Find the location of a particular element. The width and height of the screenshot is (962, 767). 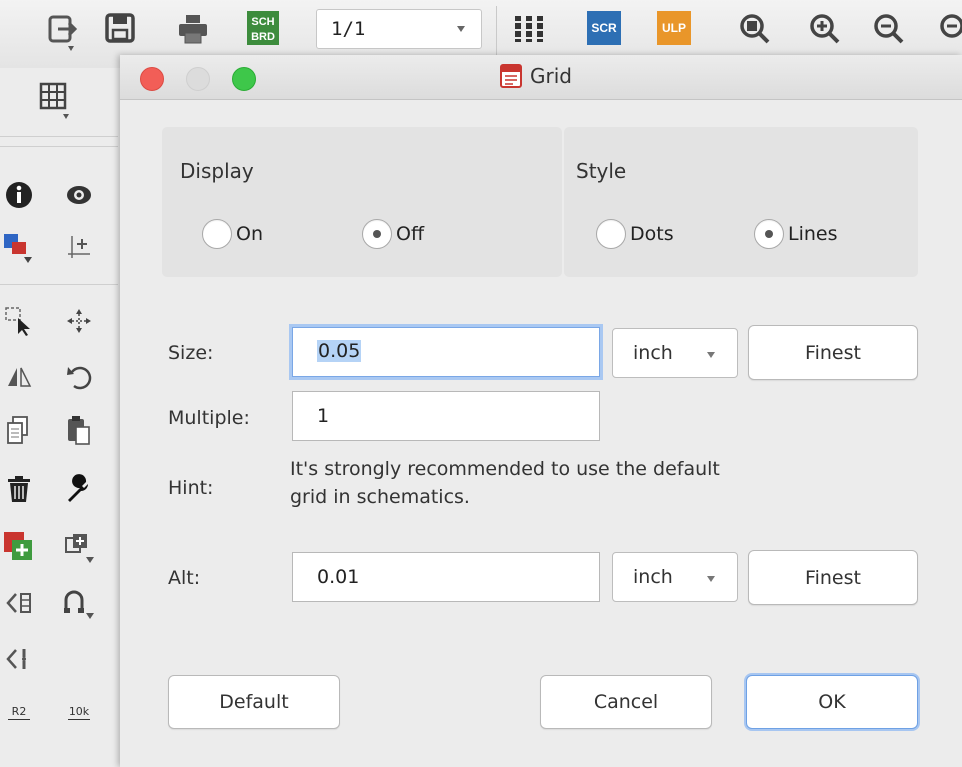

multiple-label: Multiple: is located at coordinates (209, 418).